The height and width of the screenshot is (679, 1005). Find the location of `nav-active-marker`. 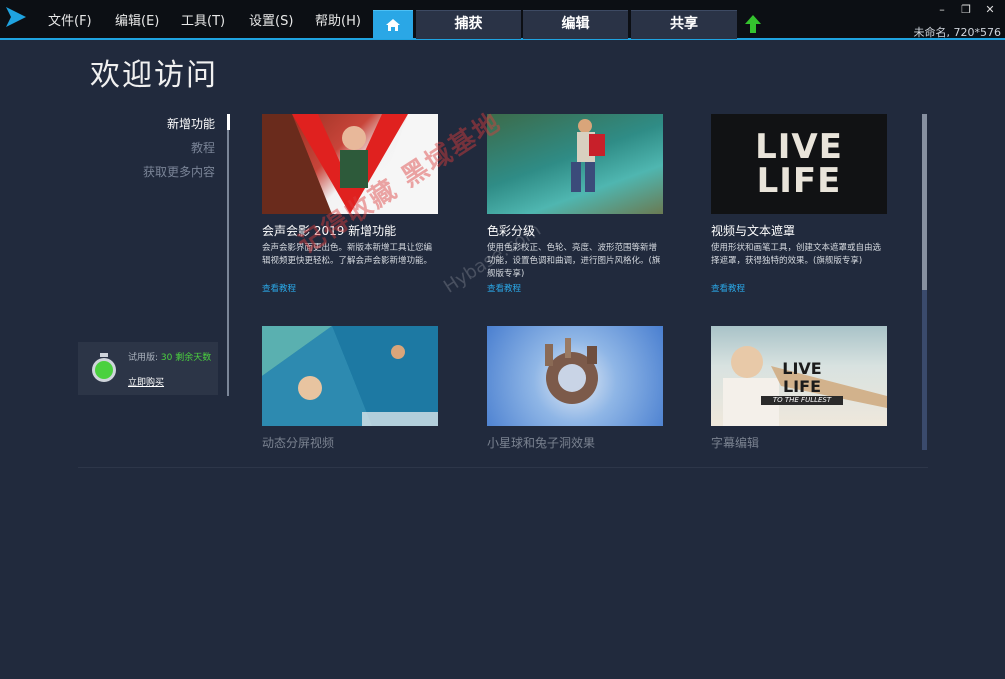

nav-active-marker is located at coordinates (228, 122).